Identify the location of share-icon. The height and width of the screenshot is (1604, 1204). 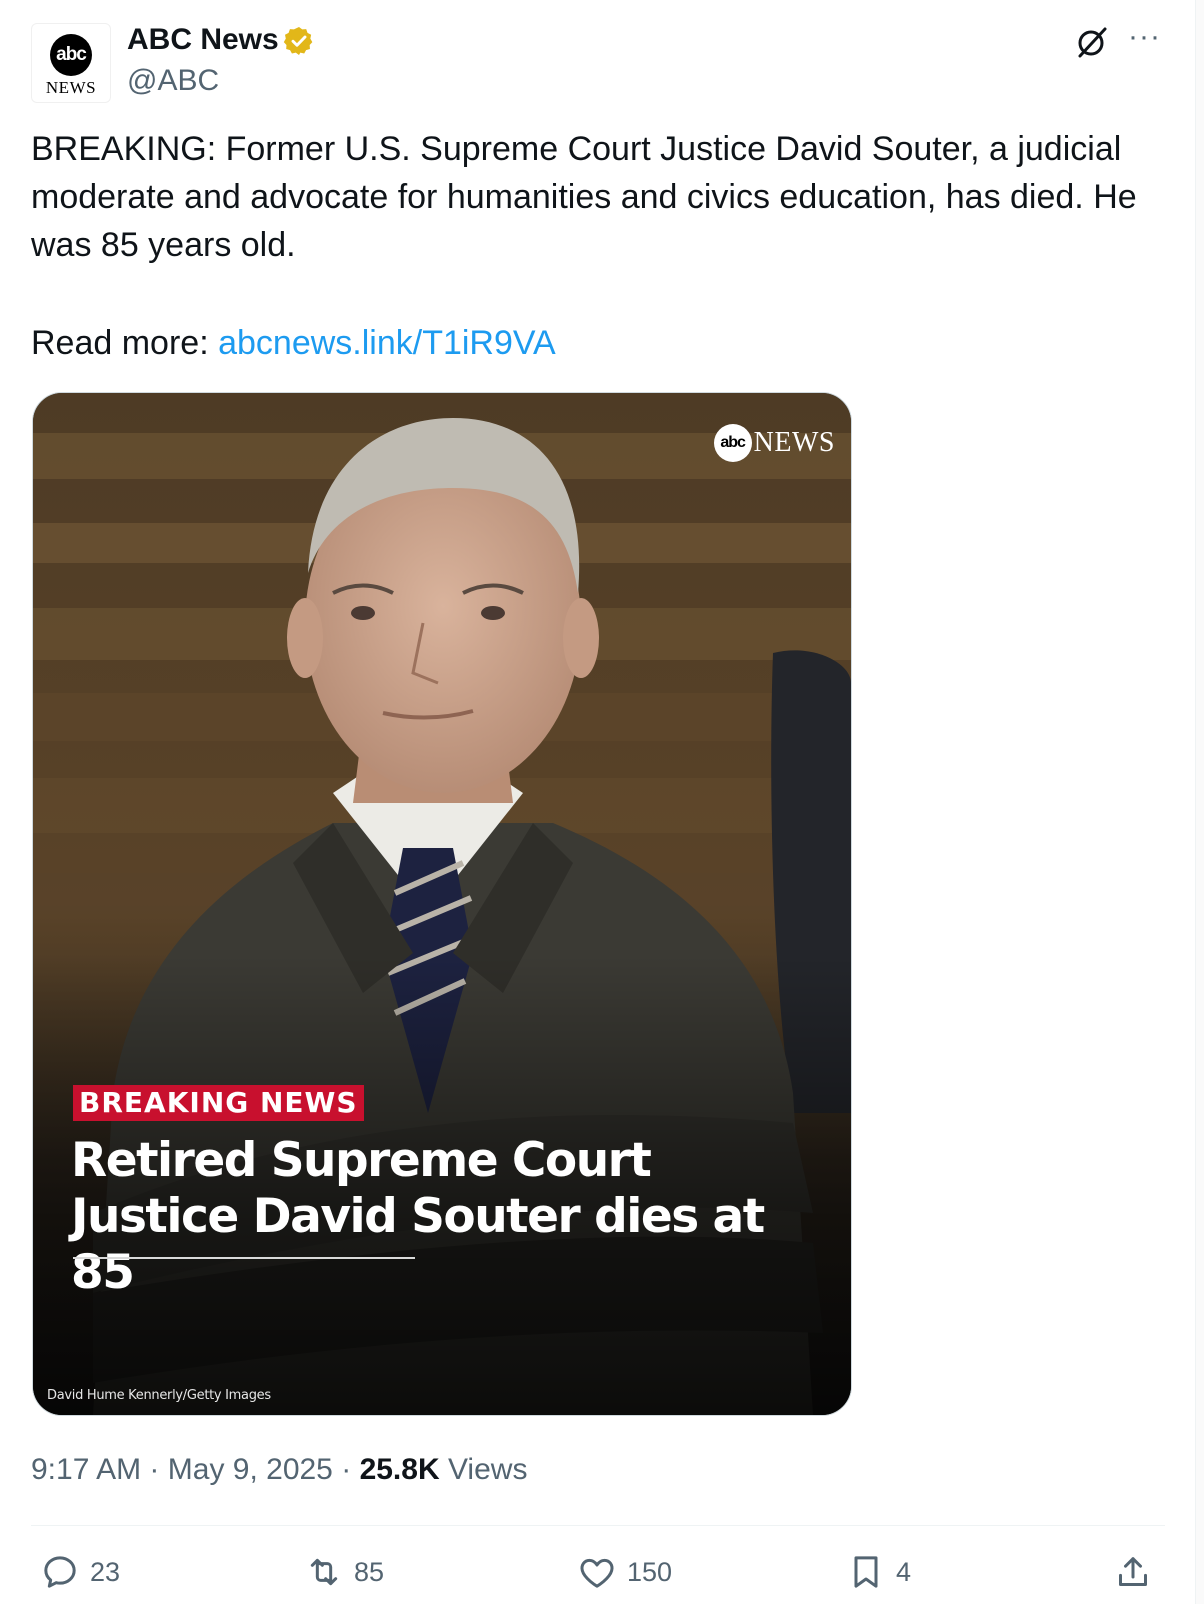
(1133, 1571).